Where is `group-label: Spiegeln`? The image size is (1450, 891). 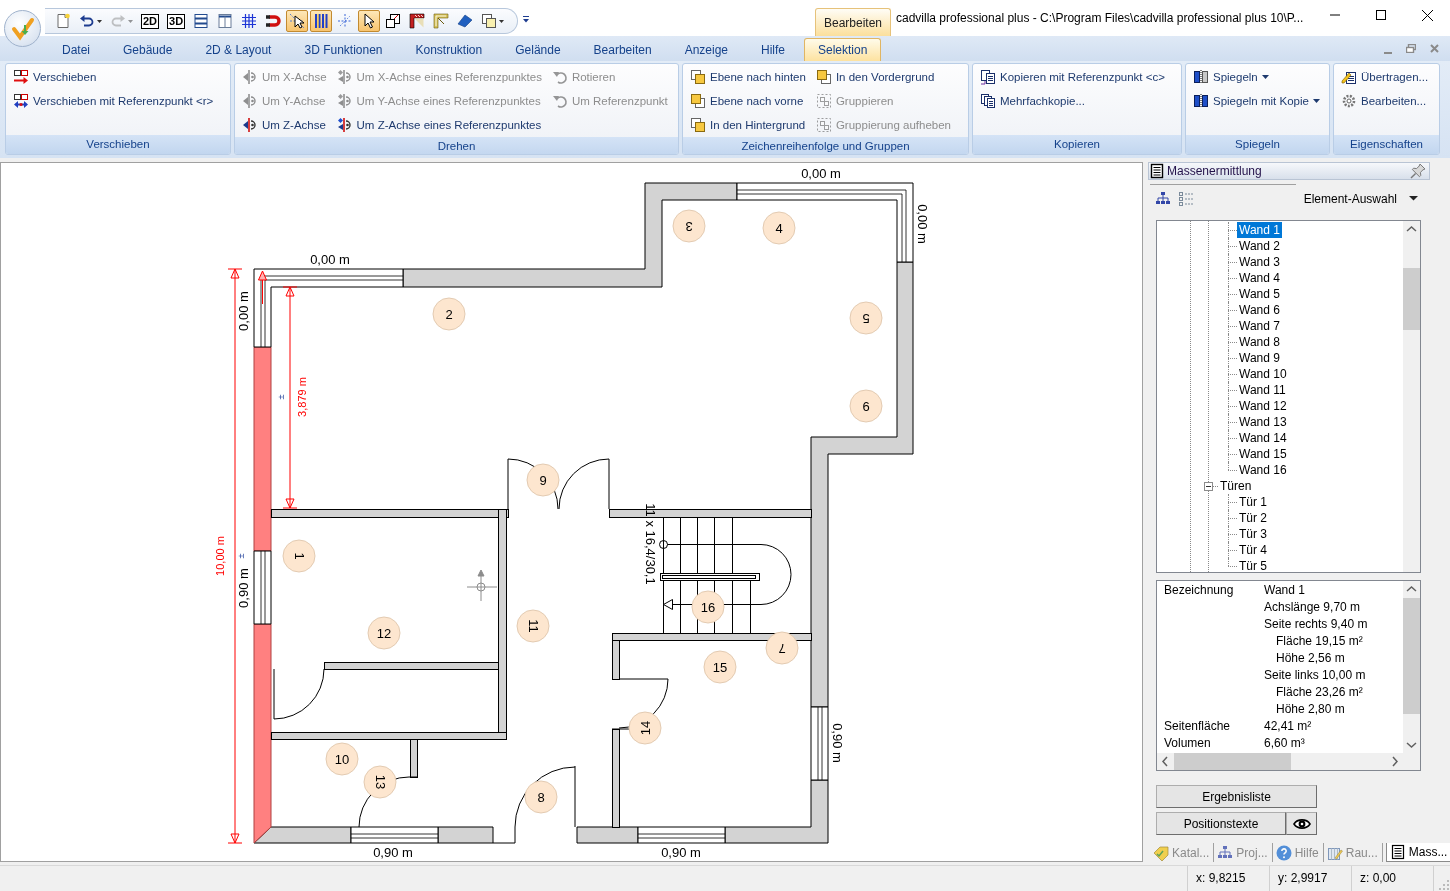 group-label: Spiegeln is located at coordinates (1257, 144).